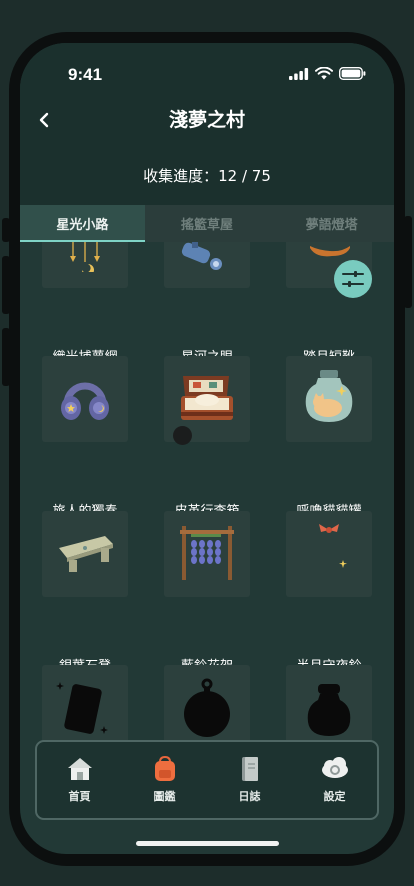 This screenshot has width=414, height=886. What do you see at coordinates (206, 120) in the screenshot?
I see `page-title: 淺夢之村` at bounding box center [206, 120].